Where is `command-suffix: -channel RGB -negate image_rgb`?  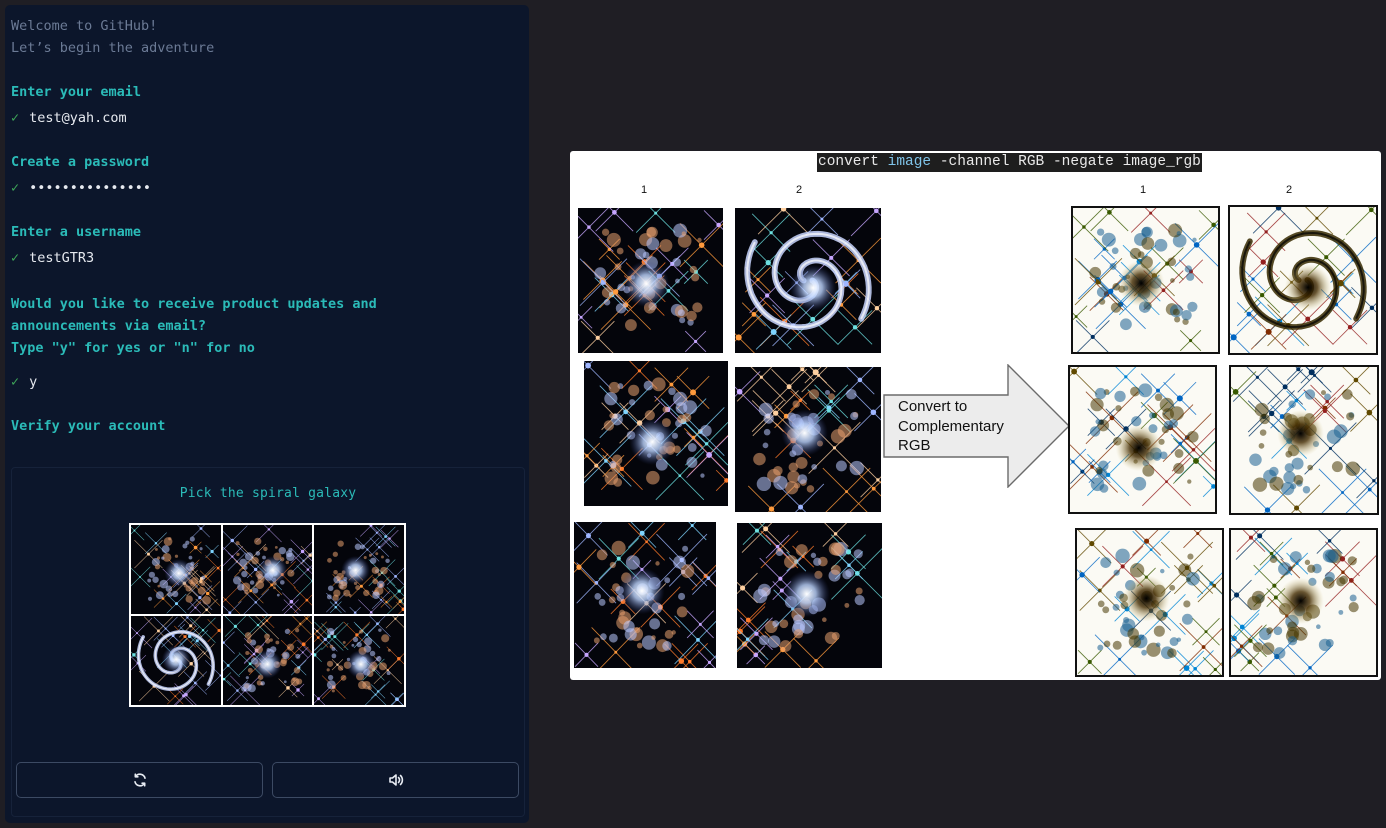 command-suffix: -channel RGB -negate image_rgb is located at coordinates (1066, 162).